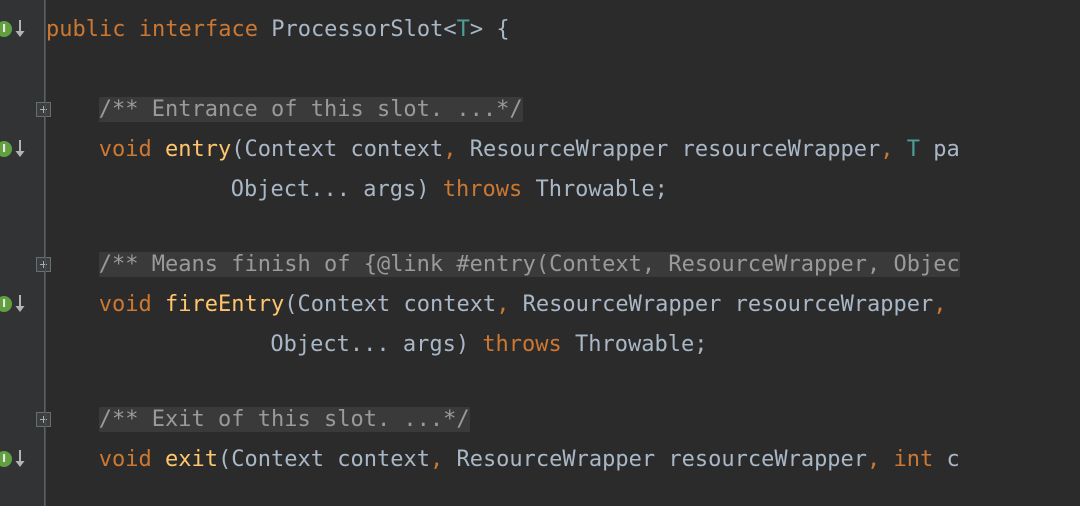 The image size is (1080, 506). I want to click on line-class-declaration-token-2: interface, so click(198, 29).